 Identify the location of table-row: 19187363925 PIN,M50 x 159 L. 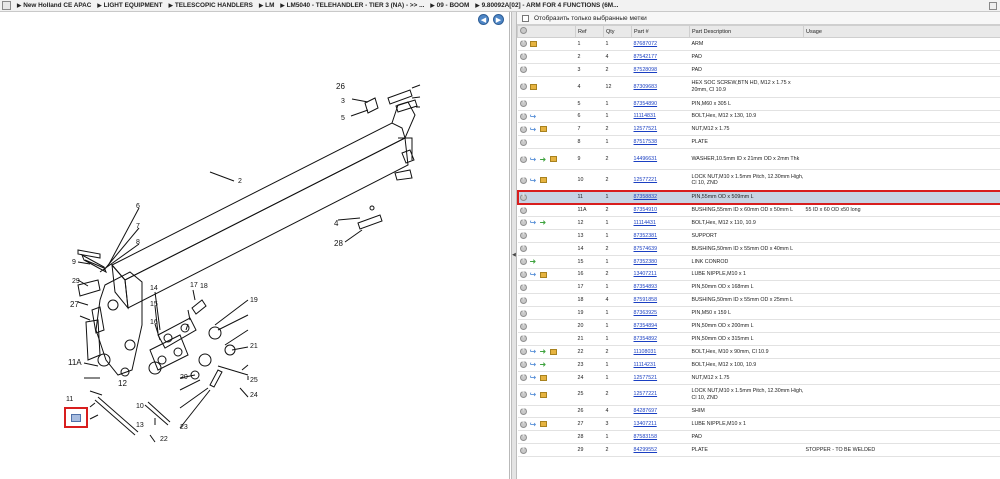
(758, 313).